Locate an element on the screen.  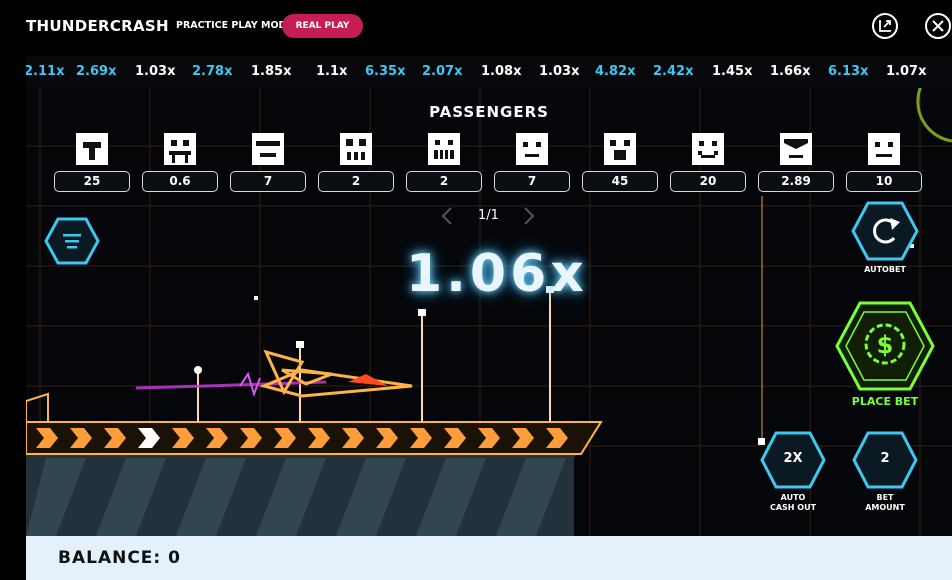
passenger-card: 0.6 is located at coordinates (180, 160).